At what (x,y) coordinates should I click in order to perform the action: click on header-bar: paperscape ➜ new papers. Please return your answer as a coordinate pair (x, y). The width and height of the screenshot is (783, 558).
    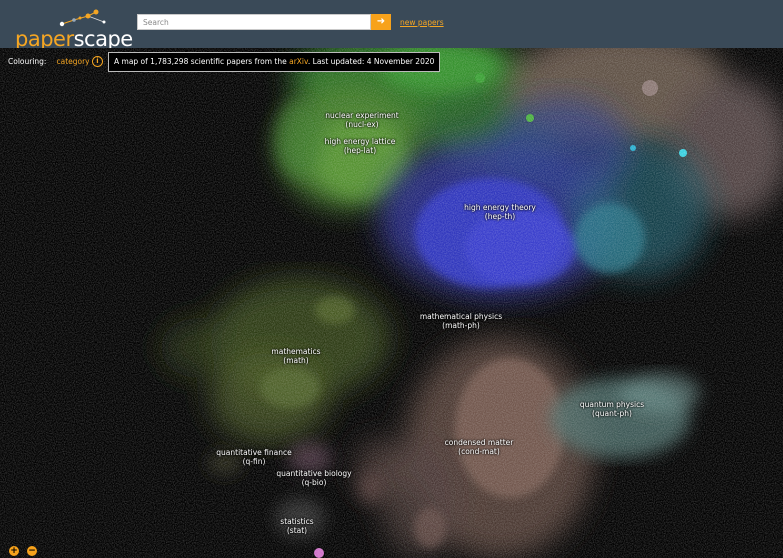
    Looking at the image, I should click on (391, 25).